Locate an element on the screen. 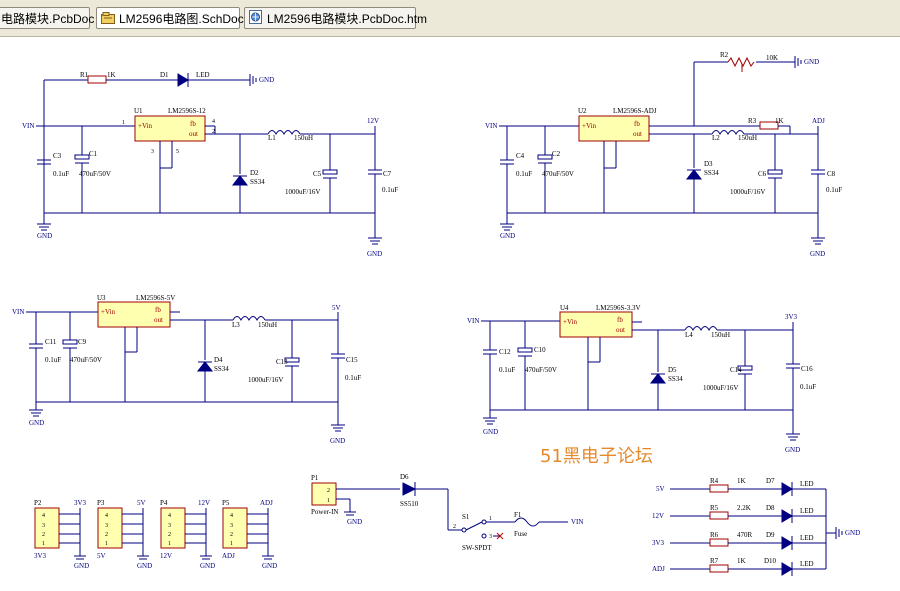  tab-pcb-doc: 电路模块.PcbDoc is located at coordinates (47, 18).